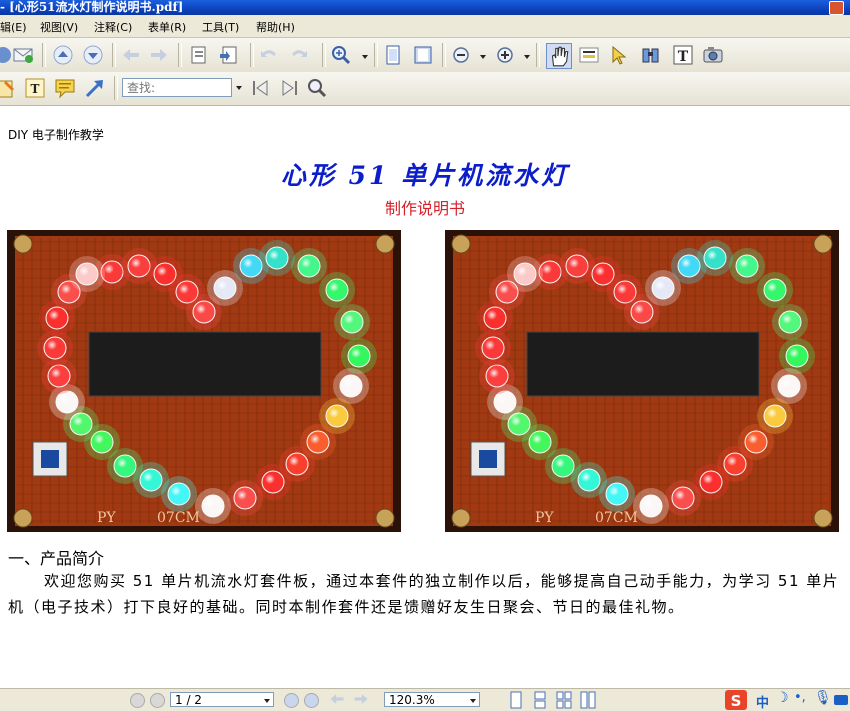 The image size is (850, 711). I want to click on ime-chinese-mode: 中, so click(762, 701).